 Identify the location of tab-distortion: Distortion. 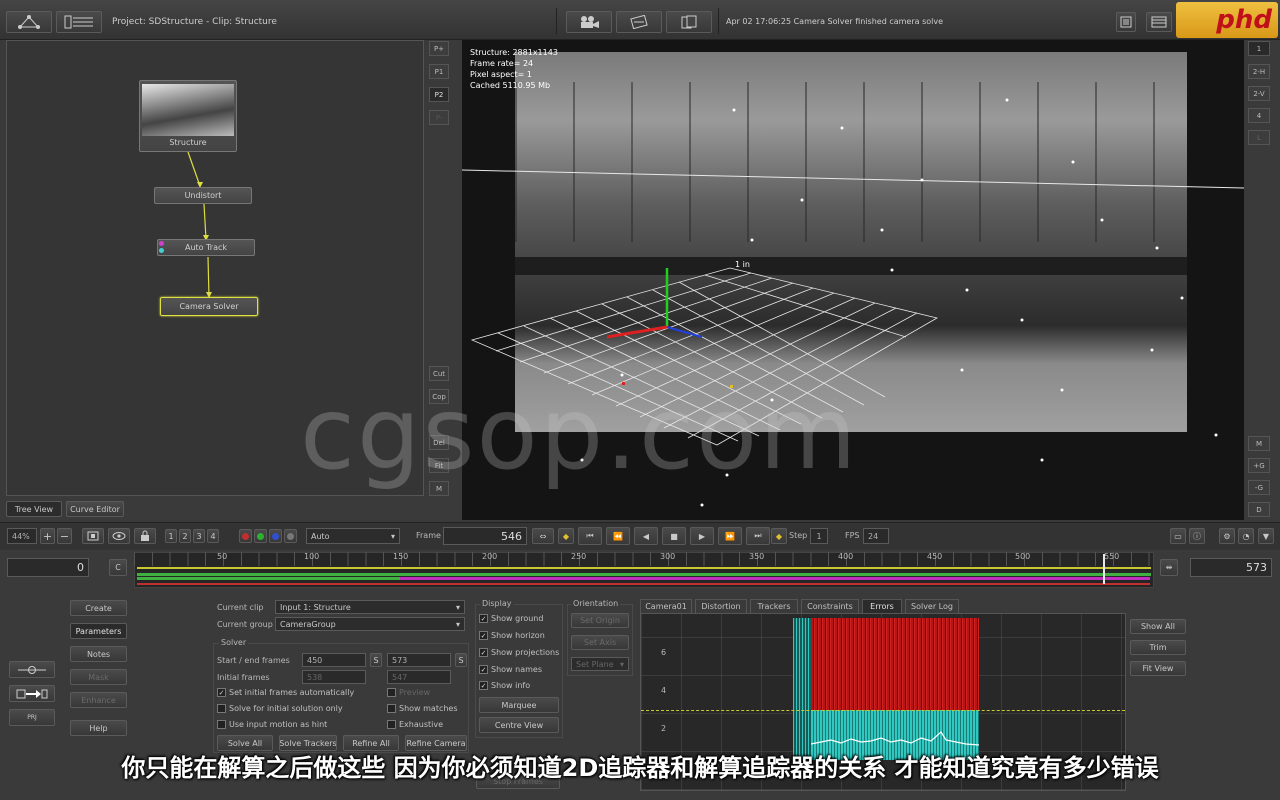
(721, 606).